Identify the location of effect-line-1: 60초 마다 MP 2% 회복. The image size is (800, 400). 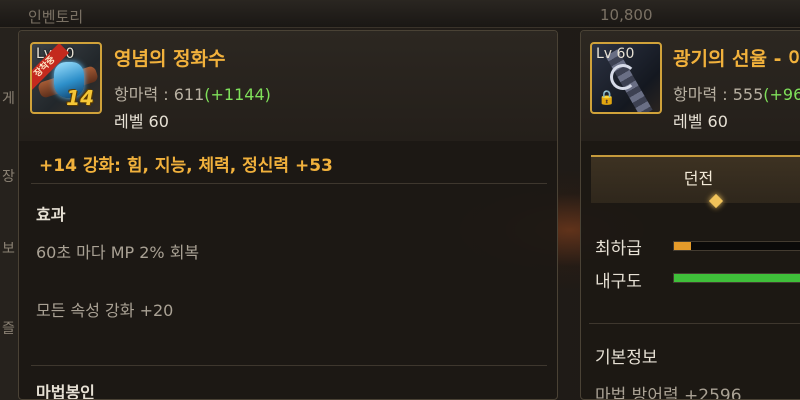
(118, 252).